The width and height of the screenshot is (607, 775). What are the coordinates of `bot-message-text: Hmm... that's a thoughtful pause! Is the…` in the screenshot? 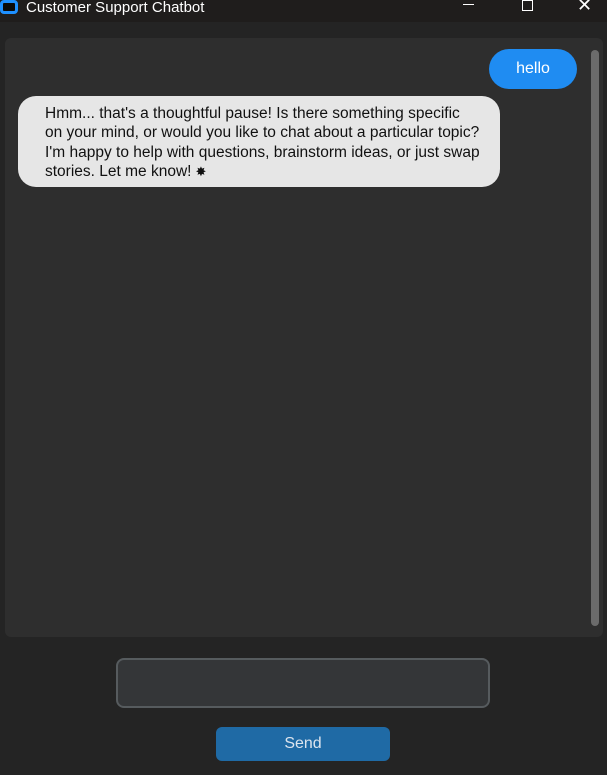 It's located at (262, 142).